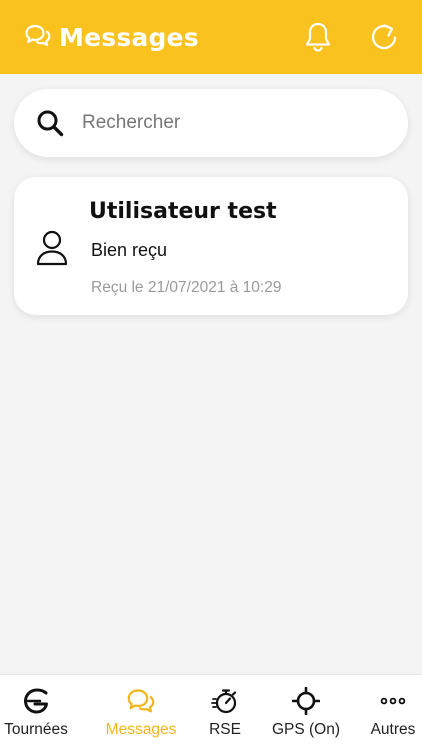 This screenshot has width=422, height=750. What do you see at coordinates (225, 701) in the screenshot?
I see `stopwatch-icon` at bounding box center [225, 701].